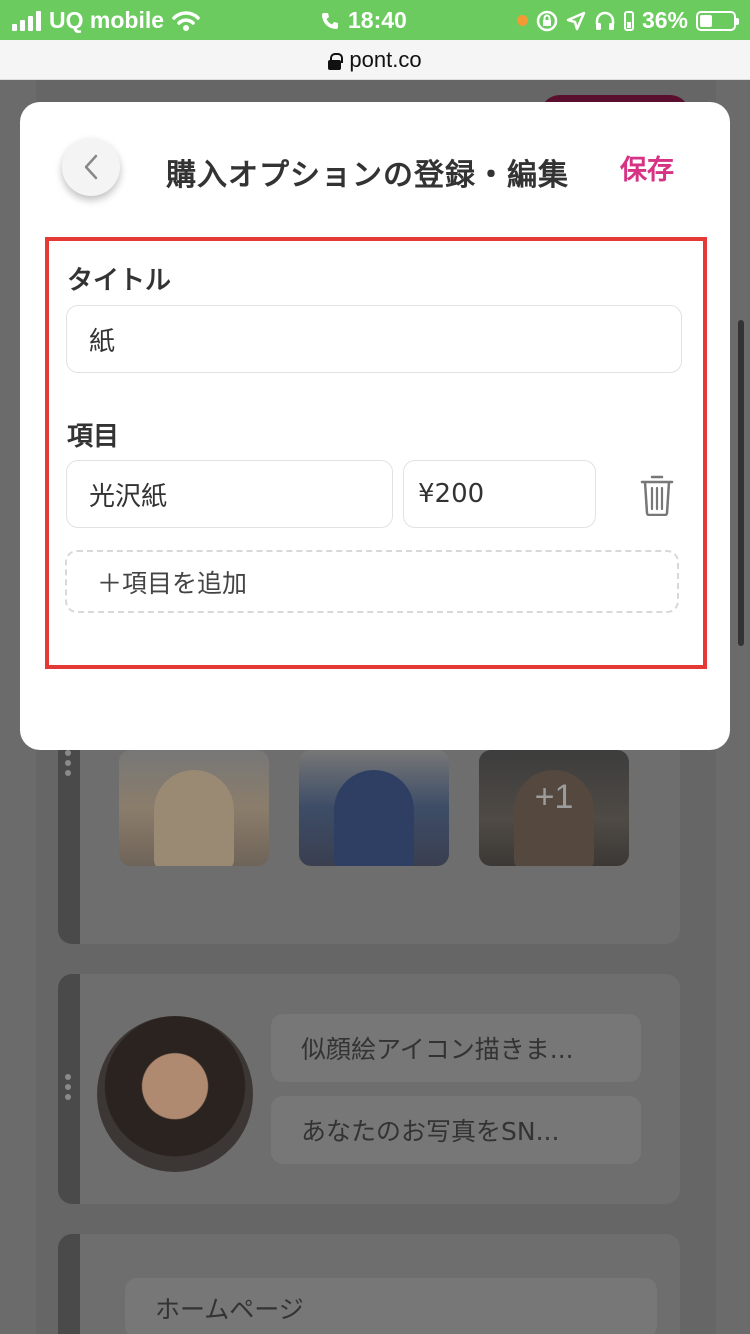 Image resolution: width=750 pixels, height=1334 pixels. I want to click on modal-title: 購入オプションの登録・編集, so click(367, 175).